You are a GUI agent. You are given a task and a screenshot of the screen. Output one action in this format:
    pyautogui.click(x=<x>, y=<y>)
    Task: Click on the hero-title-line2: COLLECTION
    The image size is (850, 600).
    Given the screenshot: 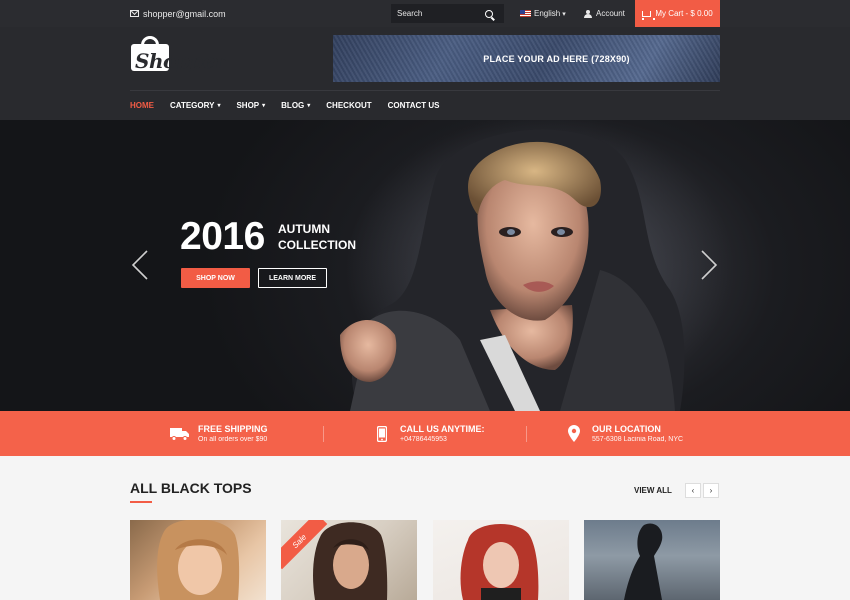 What is the action you would take?
    pyautogui.click(x=317, y=244)
    